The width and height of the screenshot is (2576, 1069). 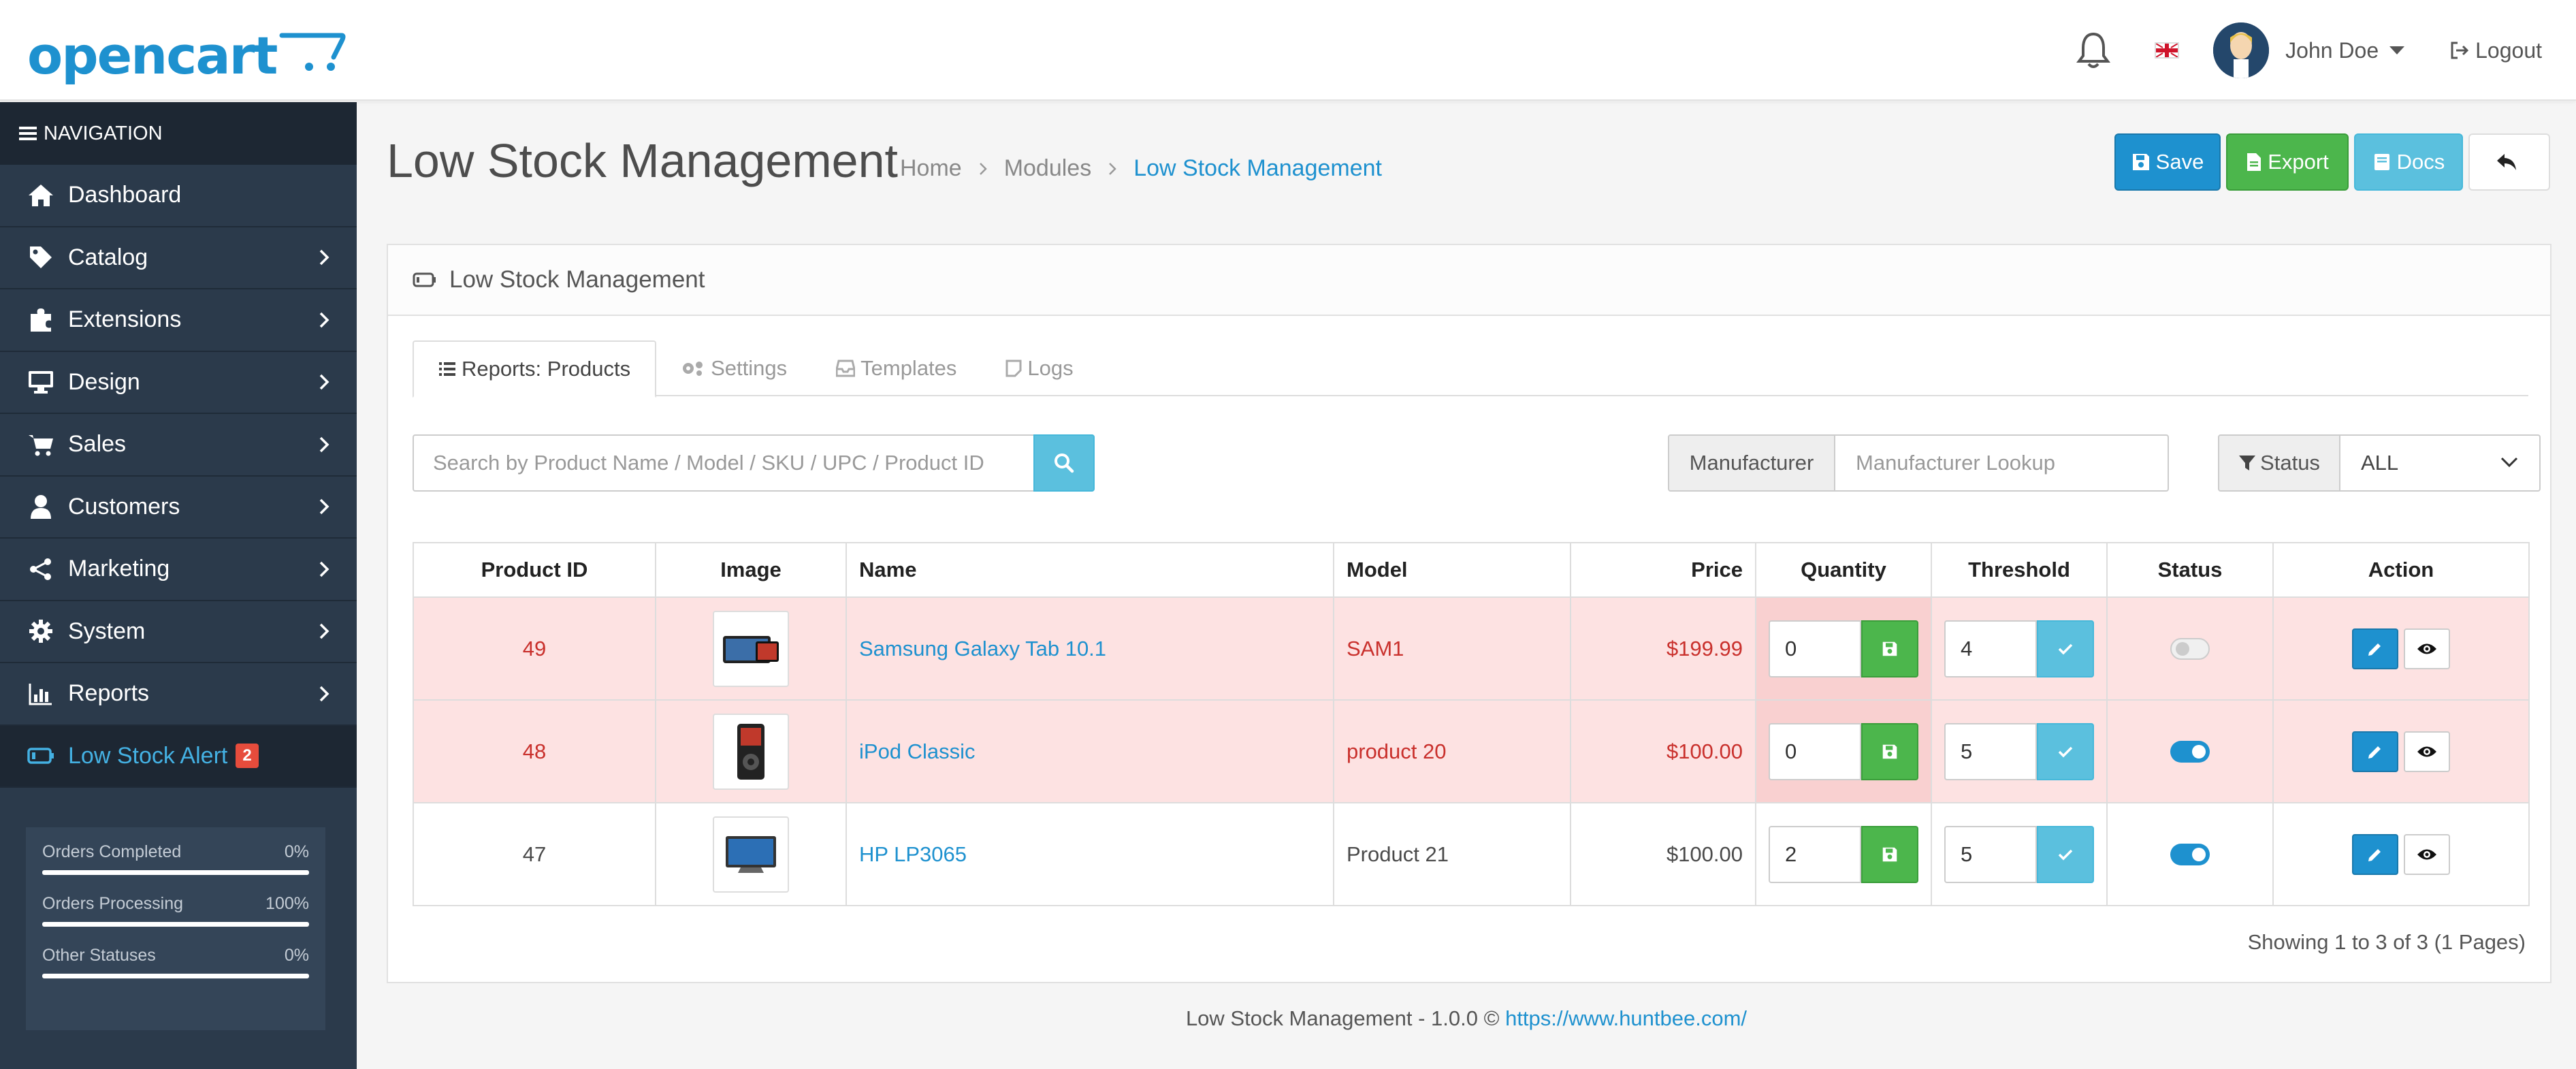 What do you see at coordinates (2002, 463) in the screenshot?
I see `manufacturer-lookup-input: Manufacturer Lookup` at bounding box center [2002, 463].